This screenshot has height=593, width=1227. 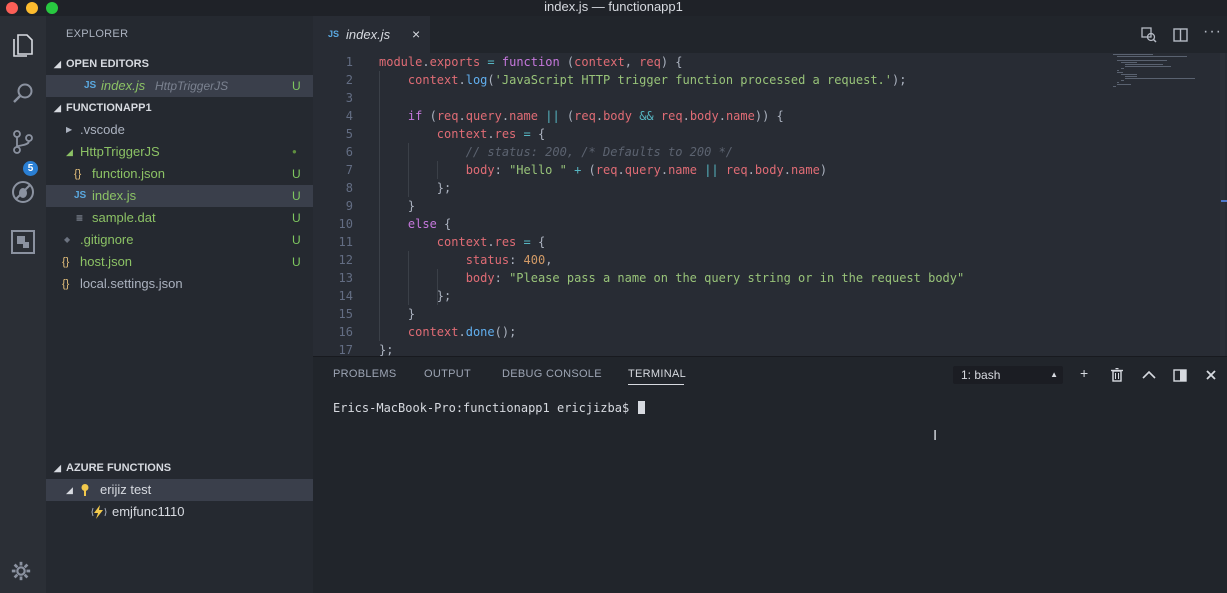 I want to click on gear-icon, so click(x=21, y=571).